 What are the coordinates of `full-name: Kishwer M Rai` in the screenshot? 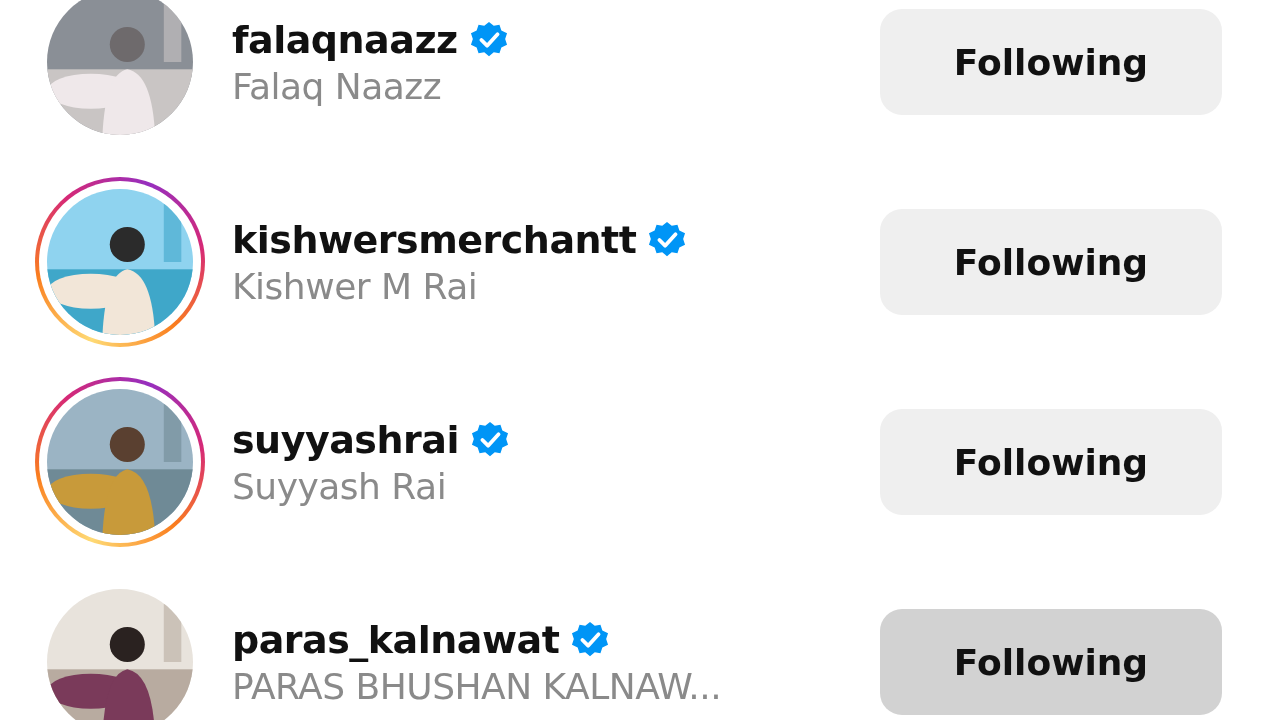 It's located at (355, 286).